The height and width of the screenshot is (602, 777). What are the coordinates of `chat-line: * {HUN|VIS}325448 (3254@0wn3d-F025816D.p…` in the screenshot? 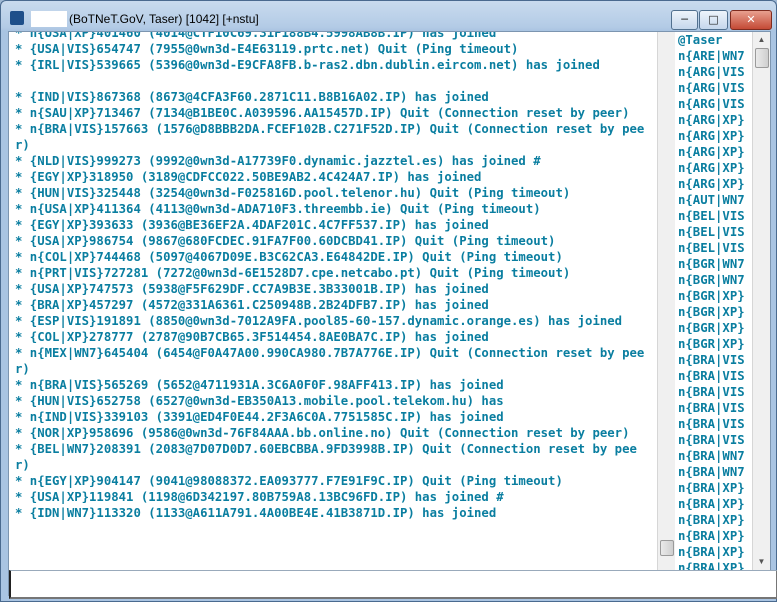 It's located at (293, 193).